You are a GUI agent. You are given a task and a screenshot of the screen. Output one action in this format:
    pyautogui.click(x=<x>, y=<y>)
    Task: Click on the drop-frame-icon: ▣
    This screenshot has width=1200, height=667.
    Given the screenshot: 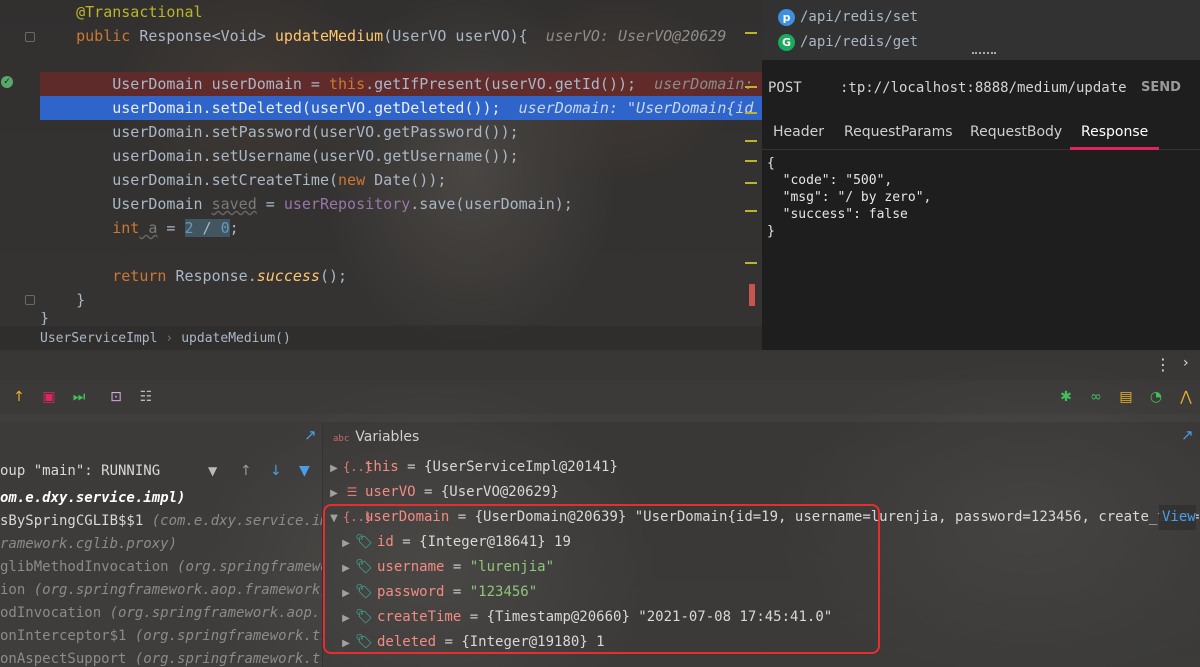 What is the action you would take?
    pyautogui.click(x=49, y=397)
    